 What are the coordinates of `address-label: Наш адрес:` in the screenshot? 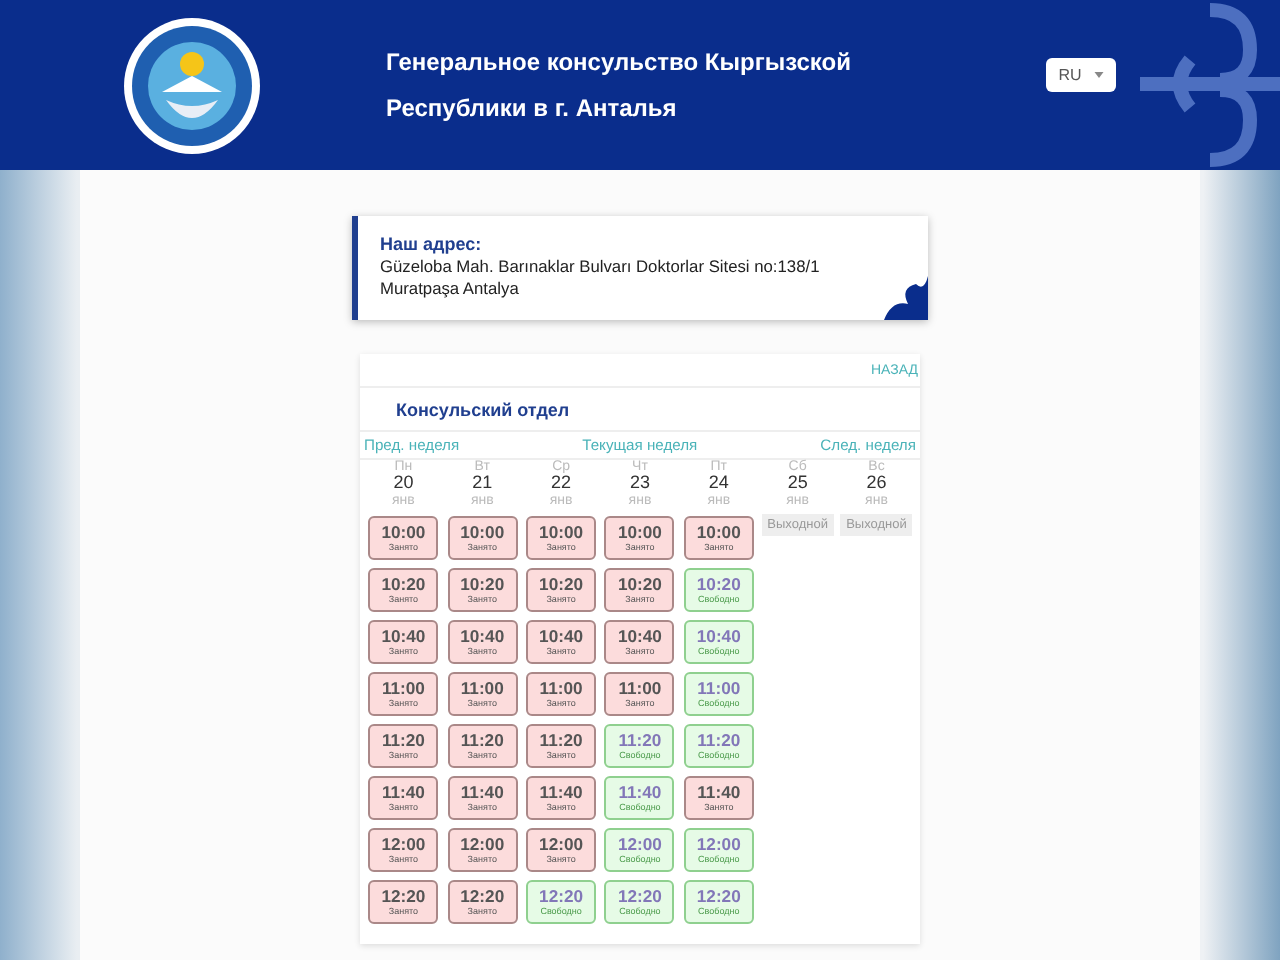 It's located at (432, 245).